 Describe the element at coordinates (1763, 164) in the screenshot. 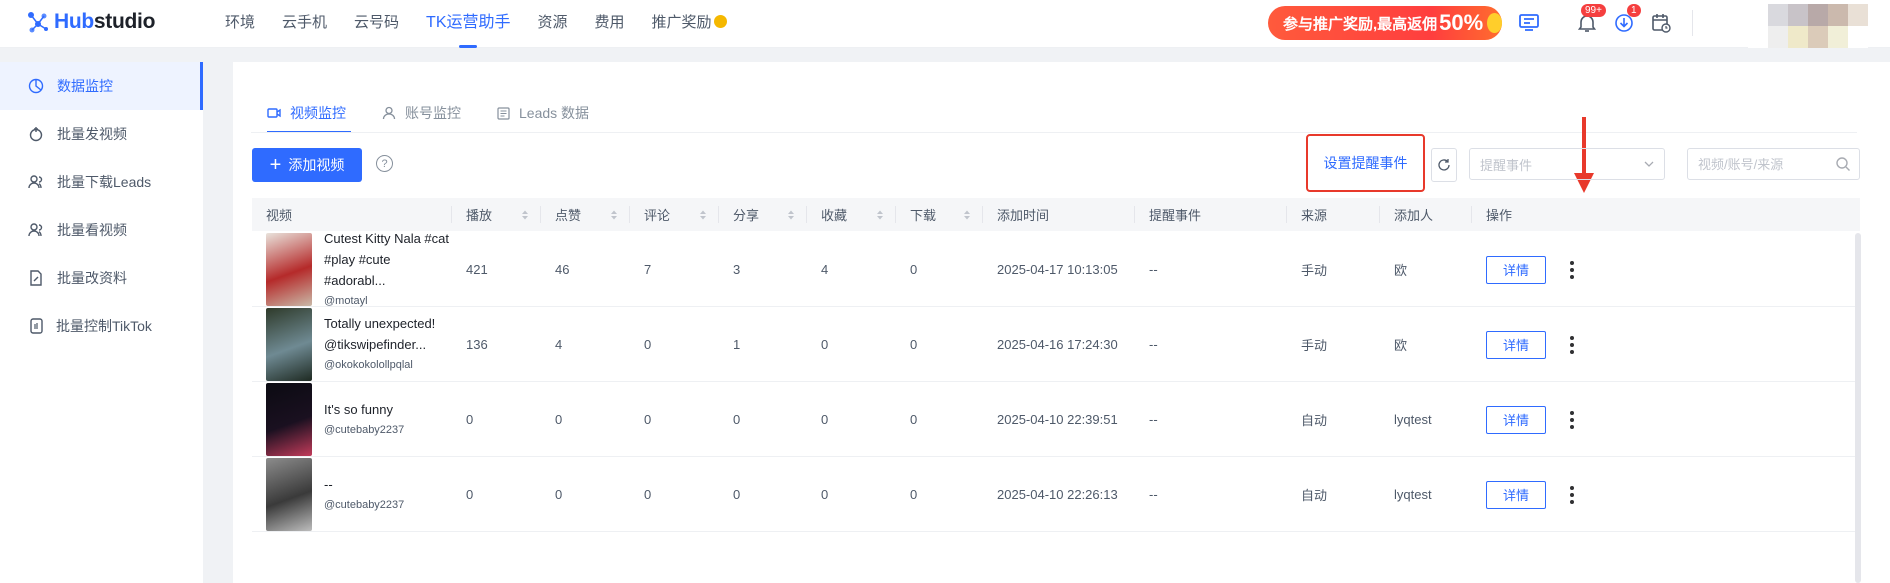

I see `search-input` at that location.